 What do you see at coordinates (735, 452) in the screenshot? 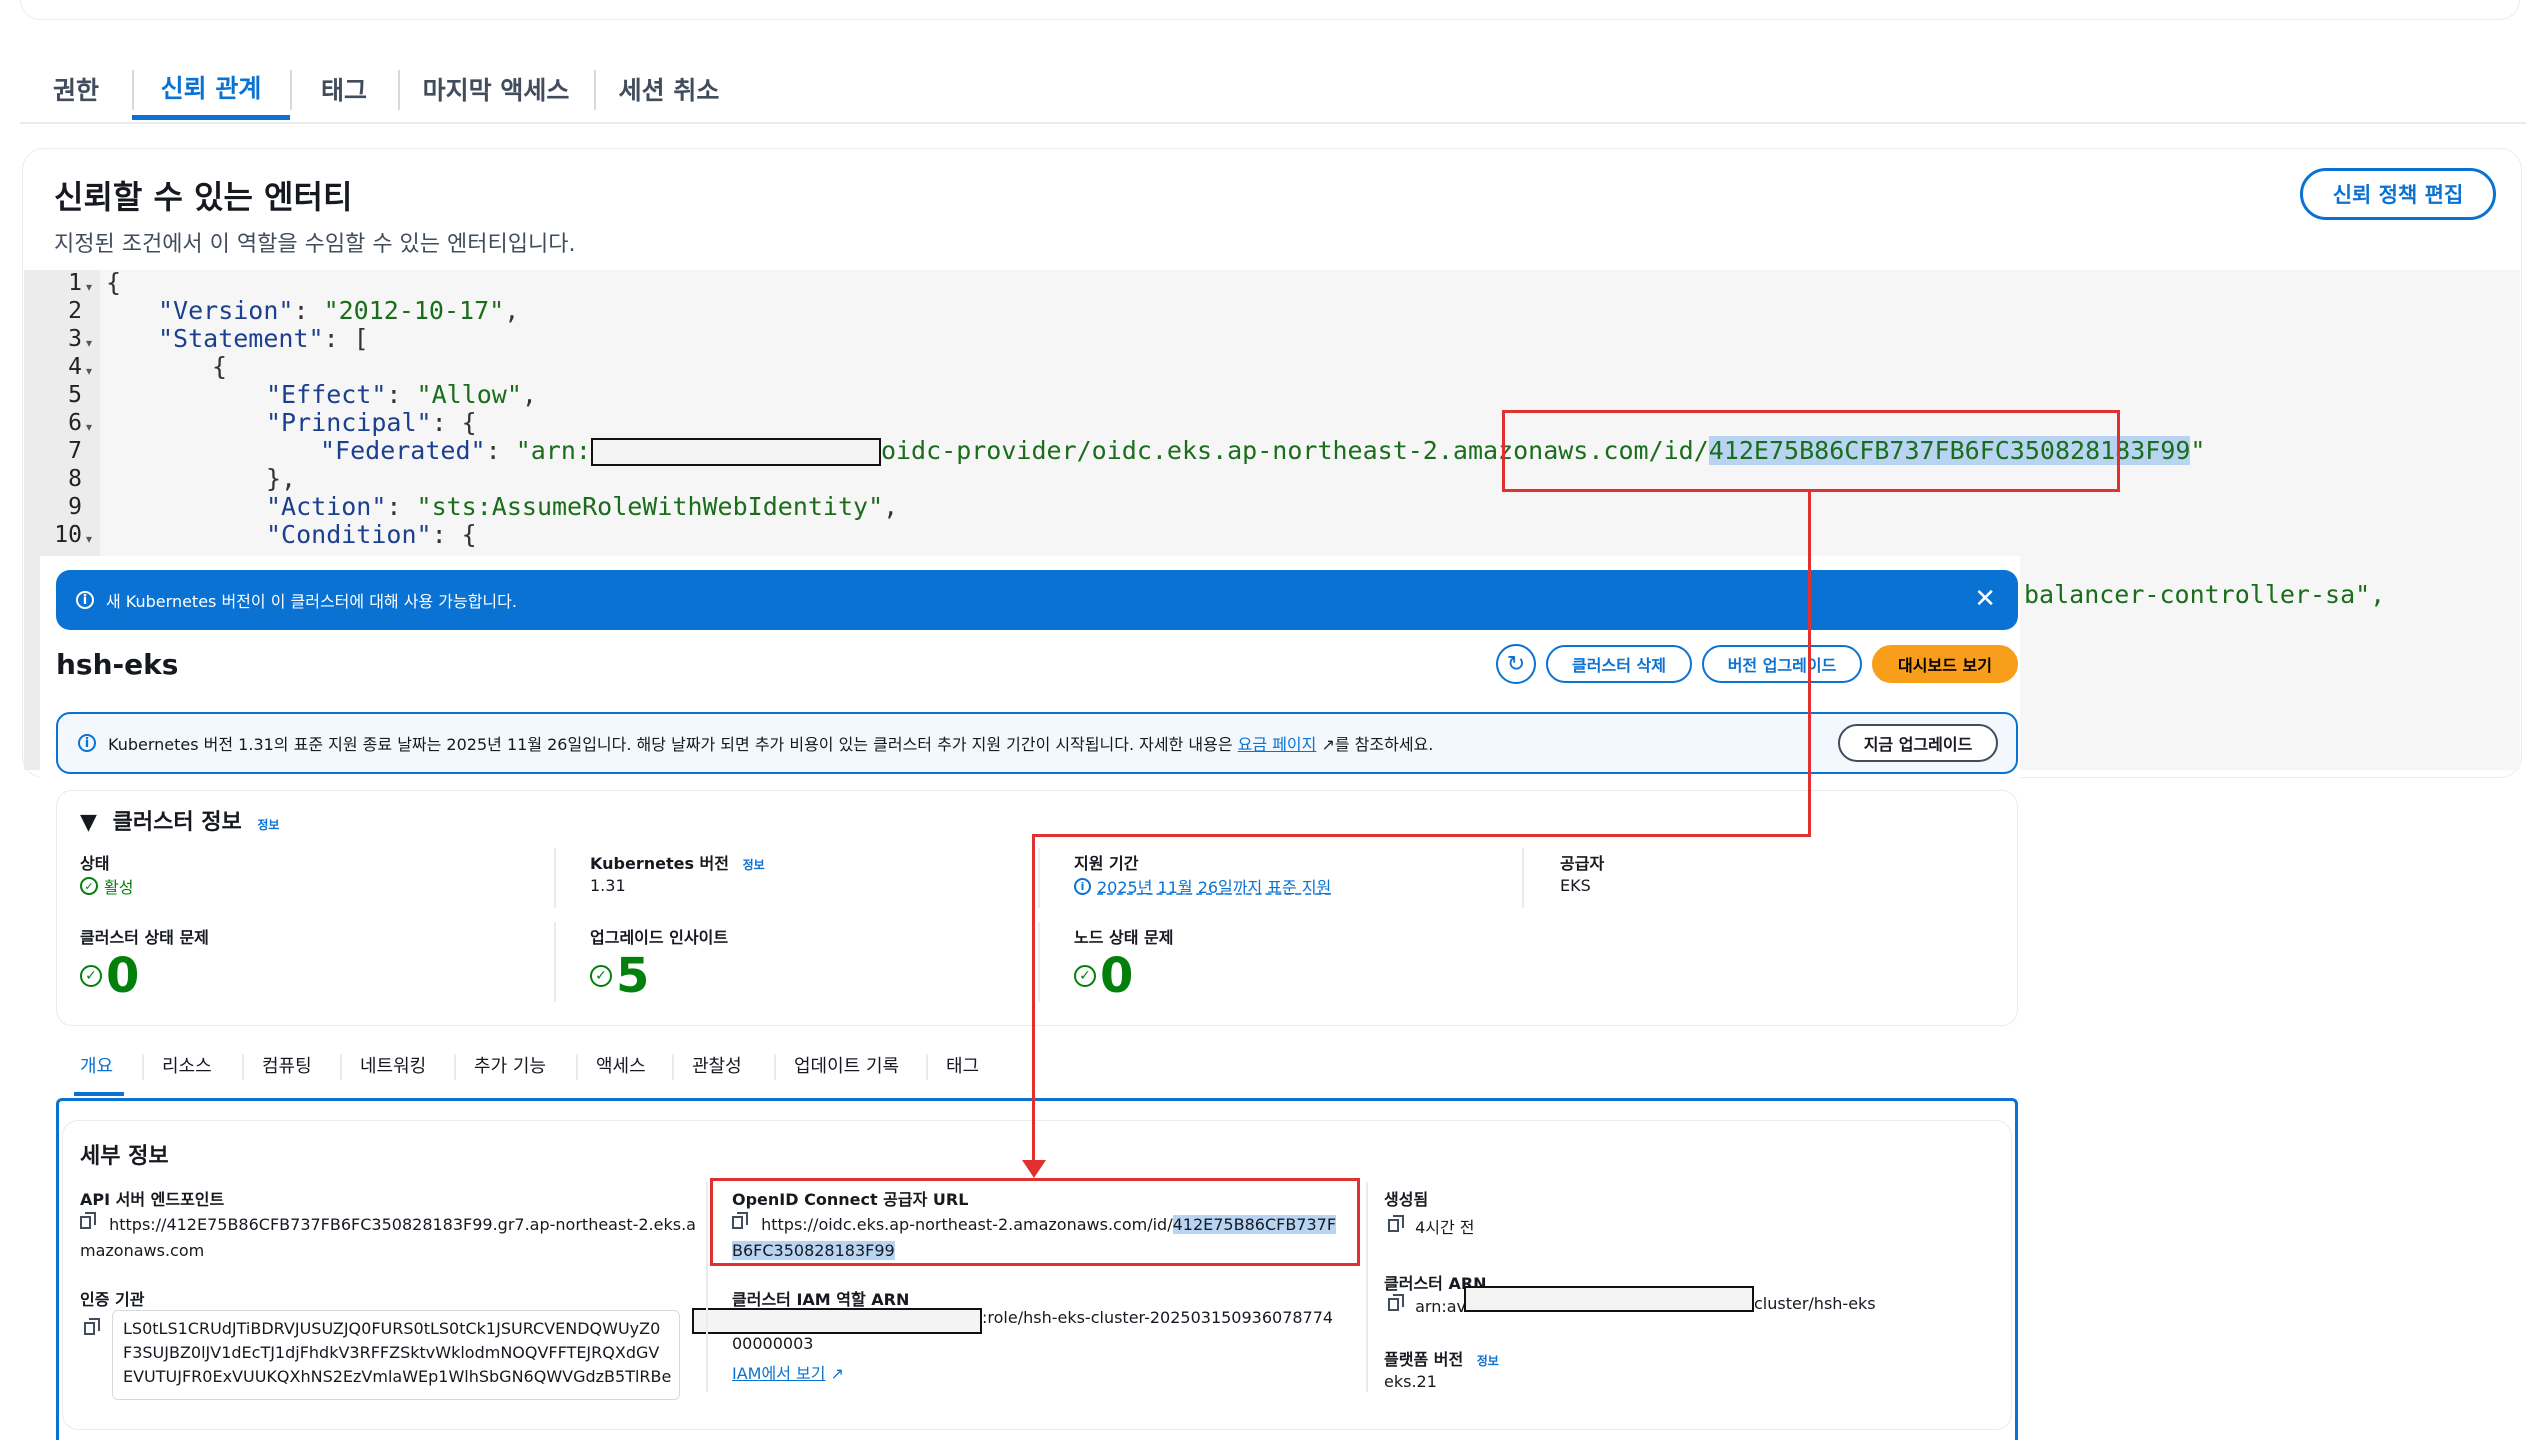
I see `redacted-account-id` at bounding box center [735, 452].